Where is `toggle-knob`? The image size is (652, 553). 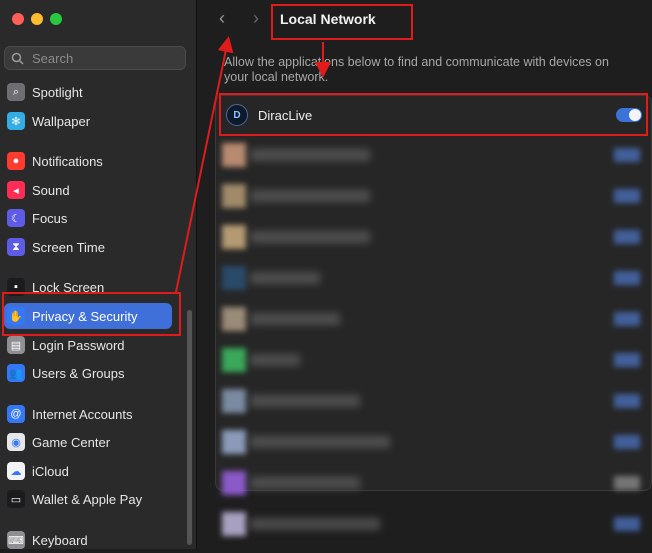 toggle-knob is located at coordinates (635, 115).